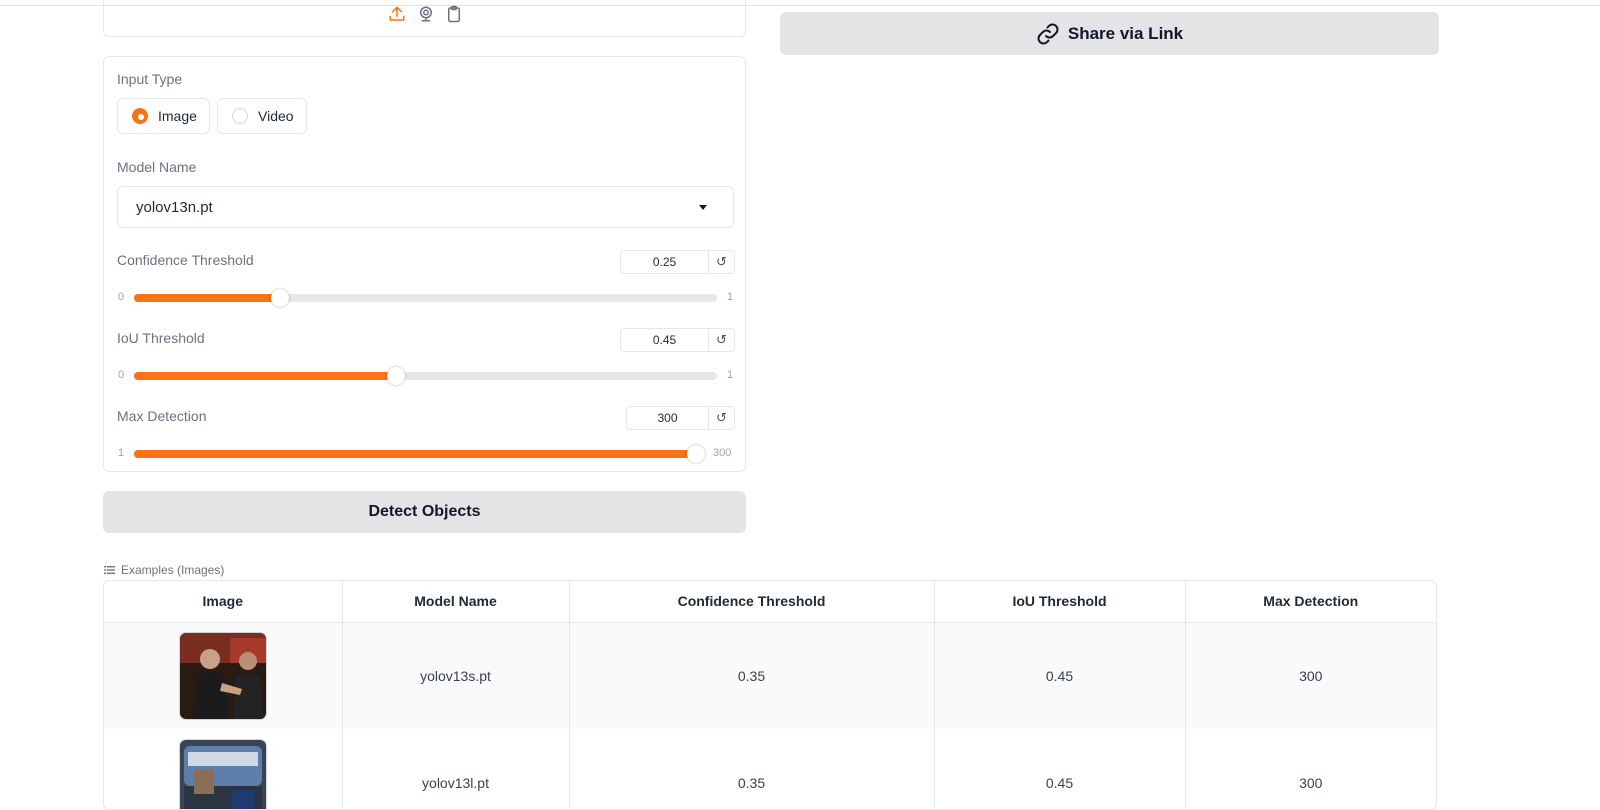 Image resolution: width=1600 pixels, height=810 pixels. What do you see at coordinates (455, 675) in the screenshot?
I see `model-name-cell: yolov13s.pt` at bounding box center [455, 675].